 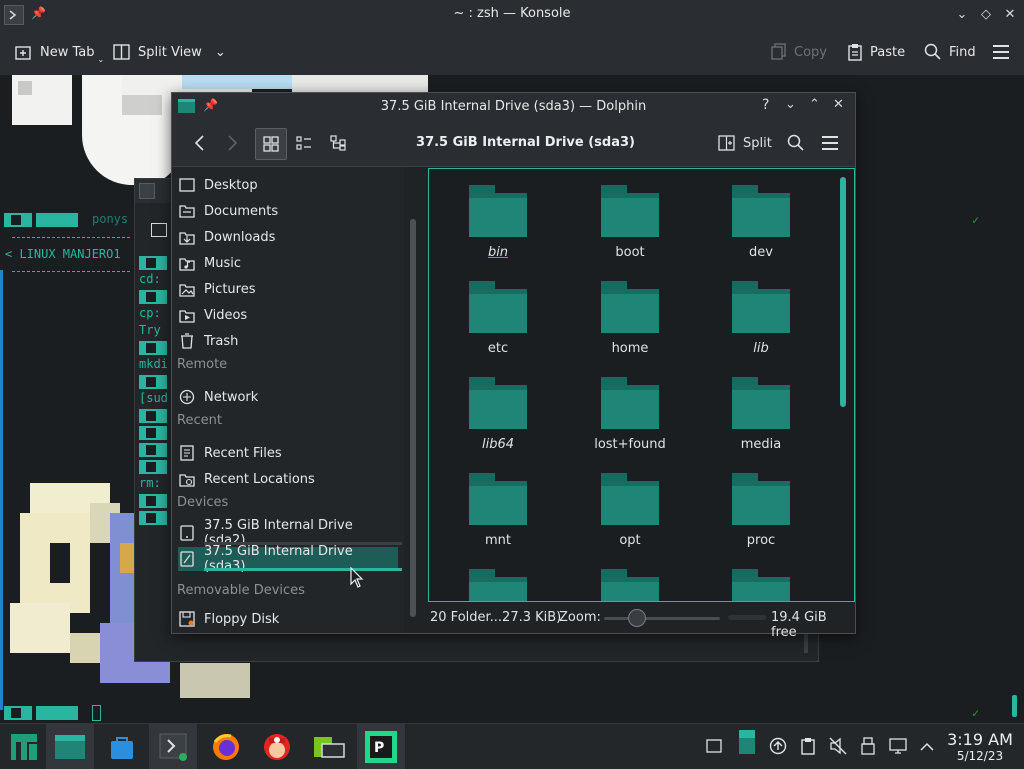 I want to click on split-button: Split, so click(x=745, y=143).